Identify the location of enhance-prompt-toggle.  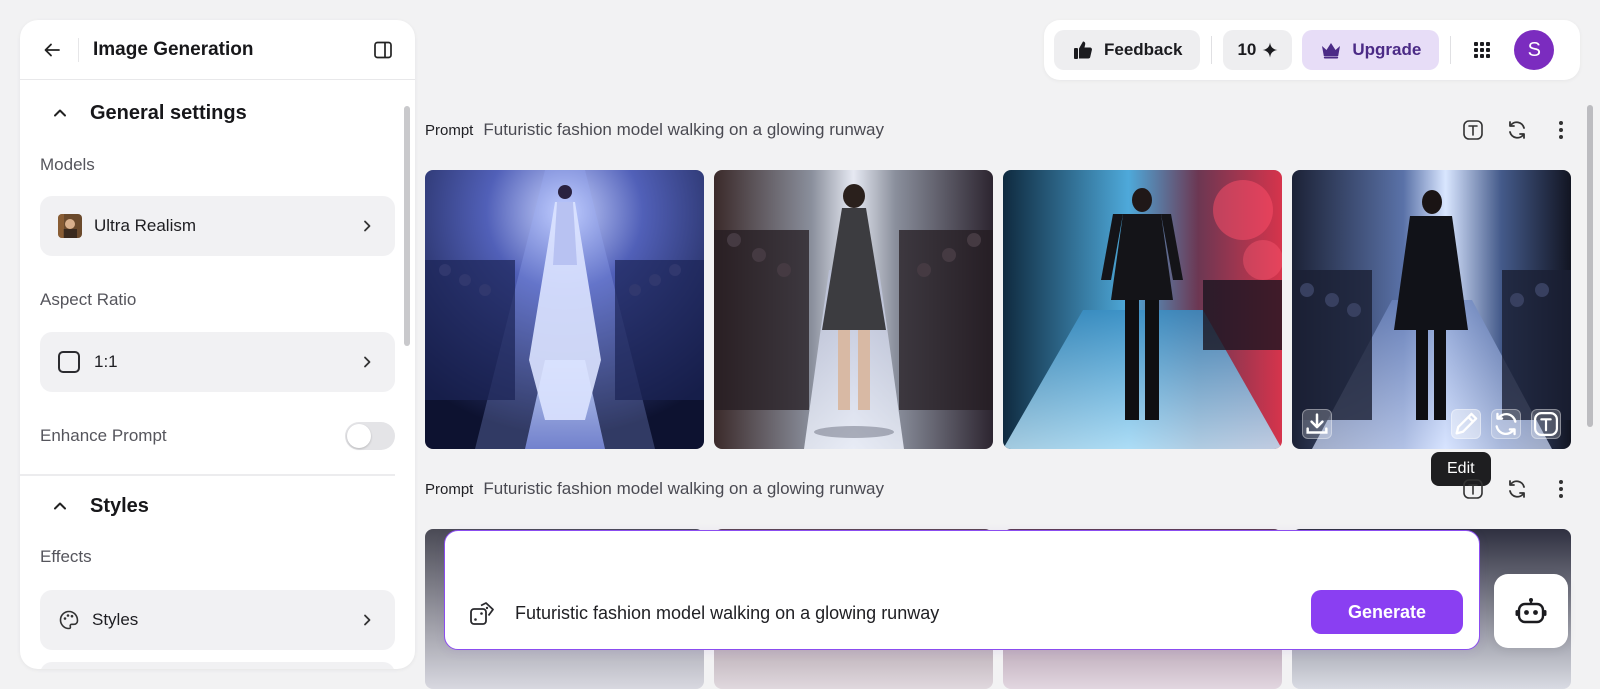
(370, 436).